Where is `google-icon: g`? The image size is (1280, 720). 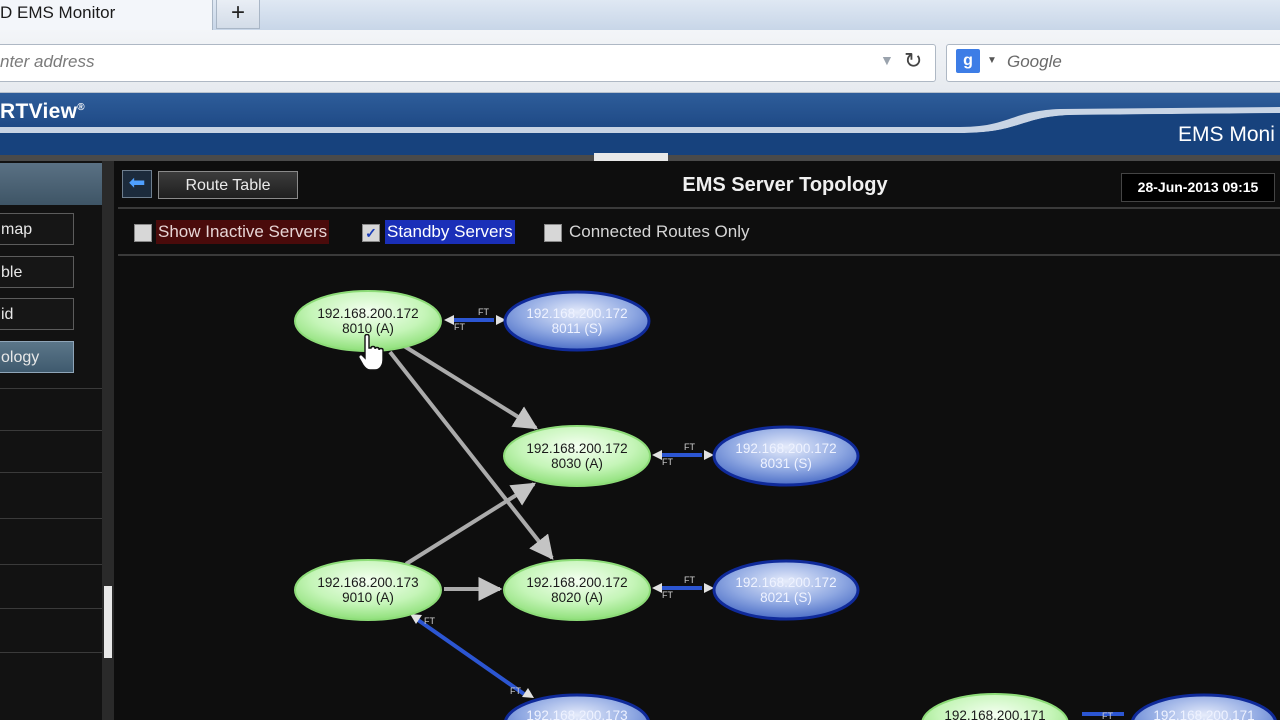 google-icon: g is located at coordinates (968, 61).